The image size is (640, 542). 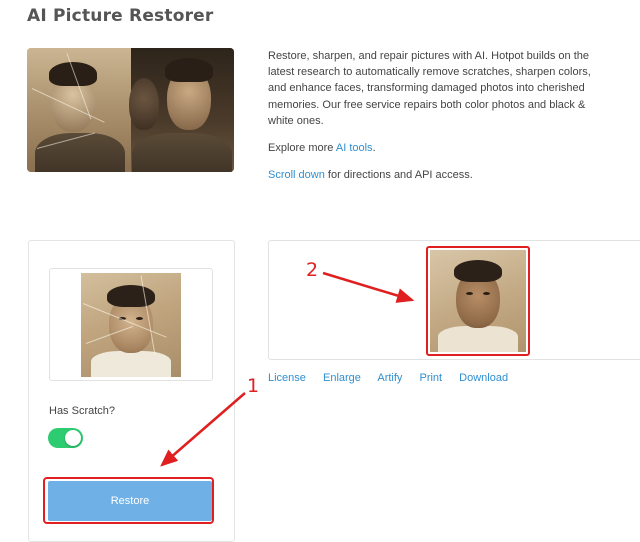 I want to click on arrow-to-restore, so click(x=203, y=429).